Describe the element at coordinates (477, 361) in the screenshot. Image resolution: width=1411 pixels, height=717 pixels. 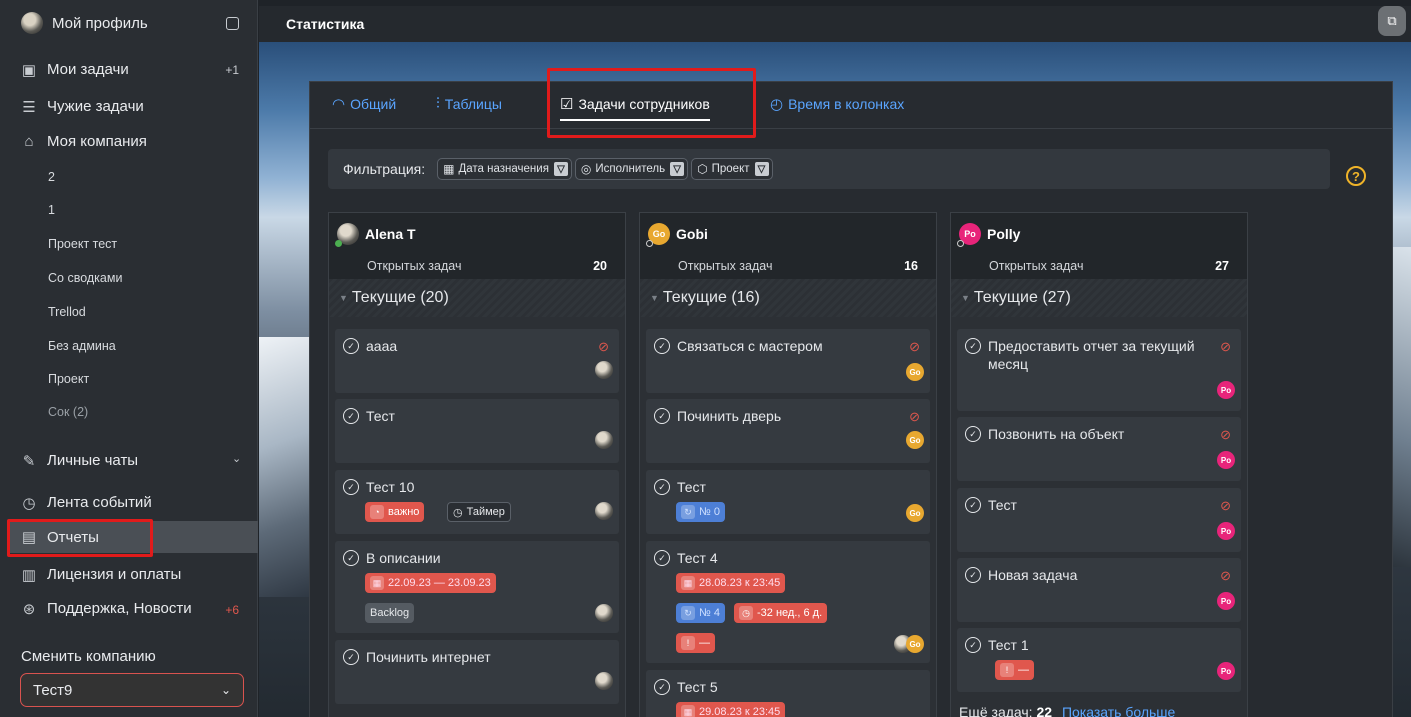
I see `task-card: ✓ аааа ⊘` at that location.